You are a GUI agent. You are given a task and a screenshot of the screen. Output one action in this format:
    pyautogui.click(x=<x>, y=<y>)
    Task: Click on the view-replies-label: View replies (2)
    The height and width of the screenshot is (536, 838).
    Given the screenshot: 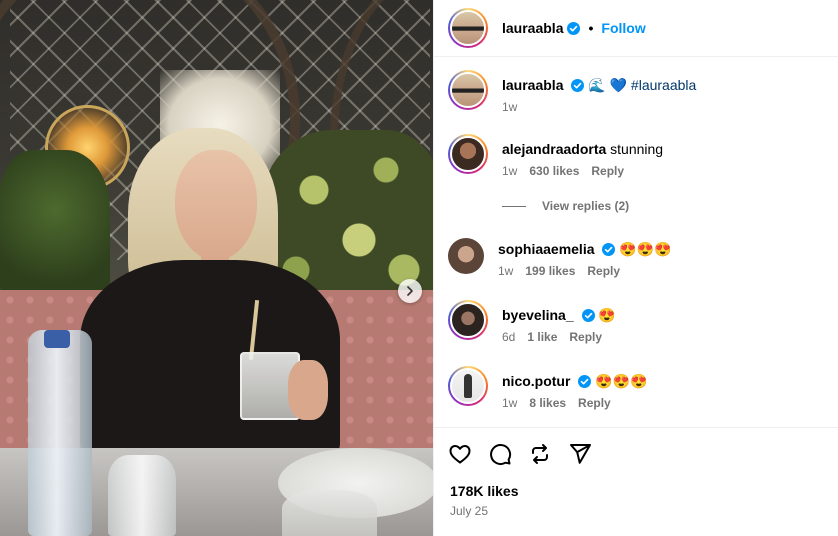 What is the action you would take?
    pyautogui.click(x=586, y=206)
    